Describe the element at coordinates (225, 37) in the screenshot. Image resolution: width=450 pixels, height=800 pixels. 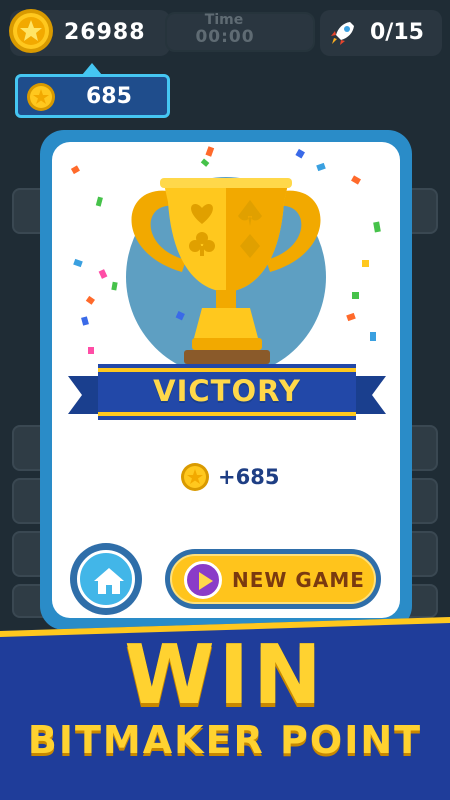
I see `timer-value: 00:00` at that location.